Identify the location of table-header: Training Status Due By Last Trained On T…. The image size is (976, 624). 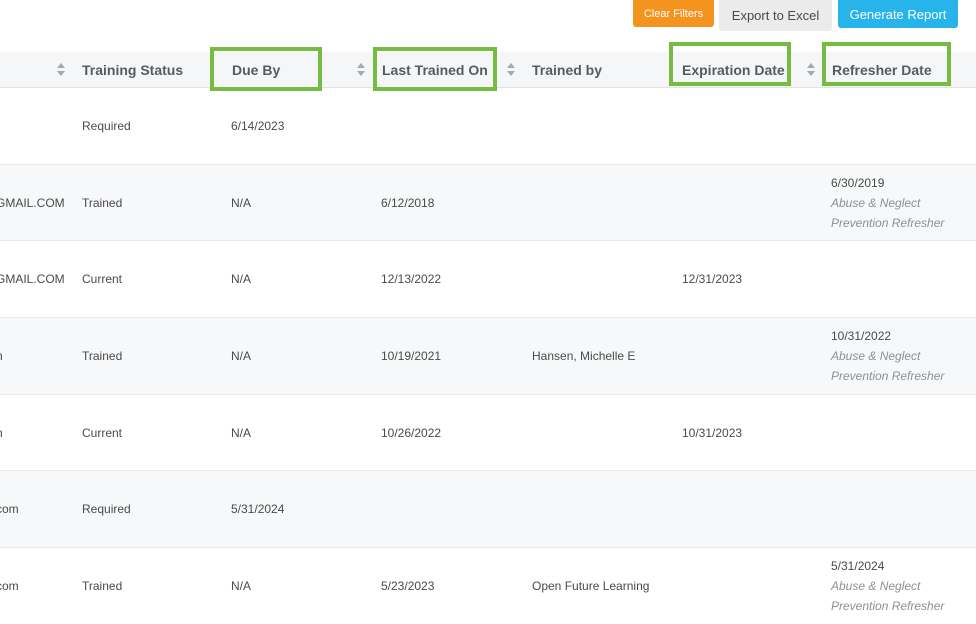
(488, 70).